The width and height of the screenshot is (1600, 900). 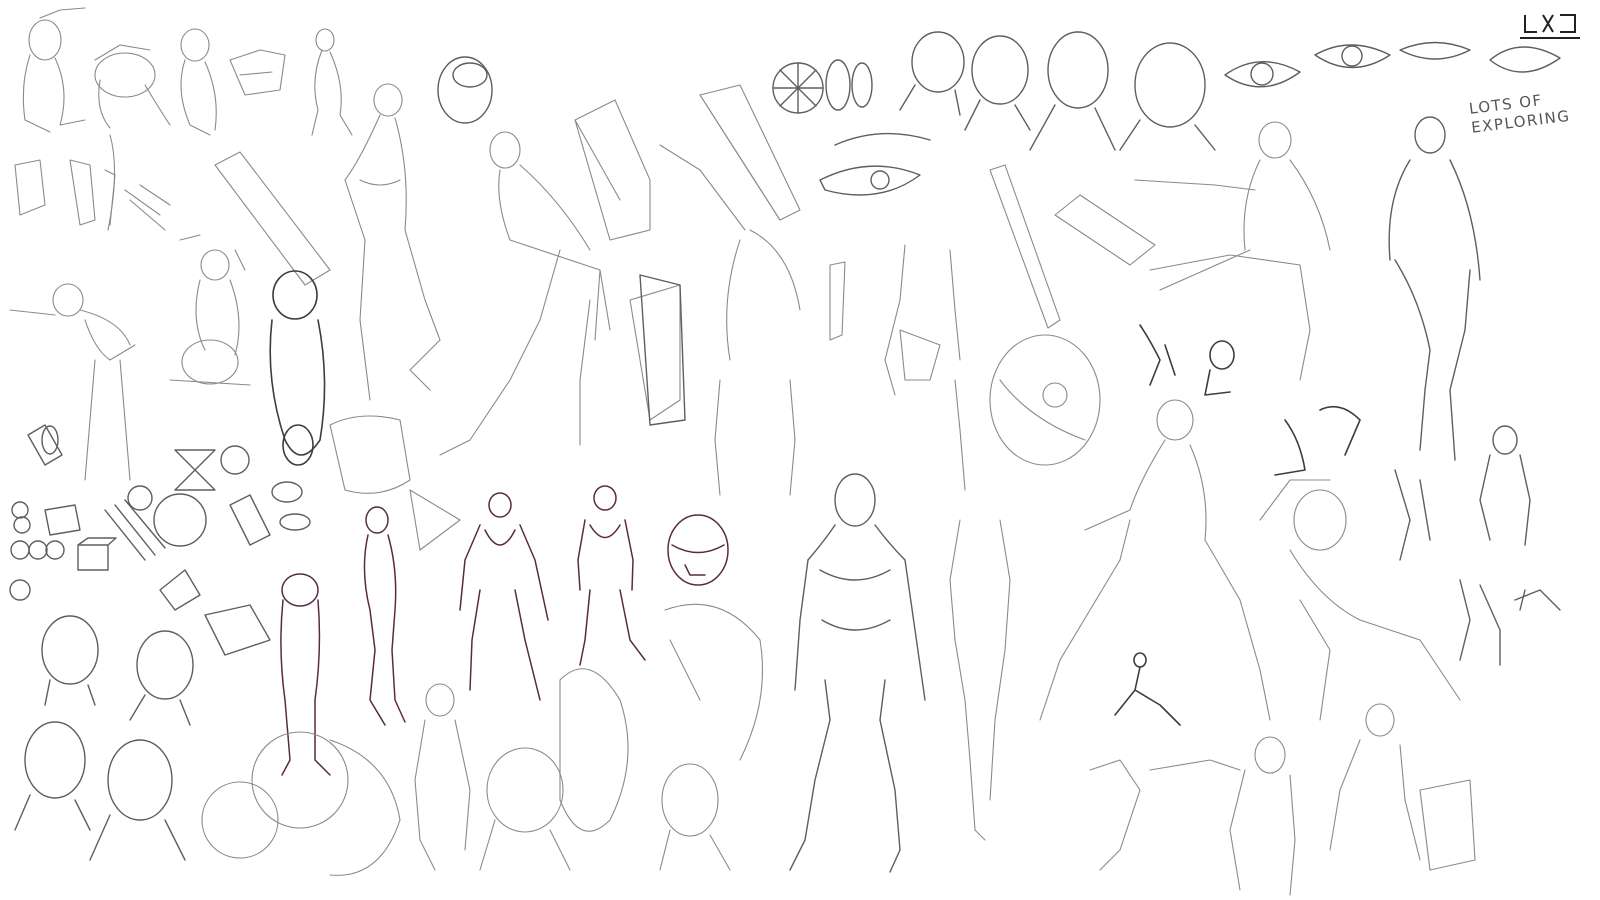 What do you see at coordinates (272, 218) in the screenshot?
I see `cylinder-study` at bounding box center [272, 218].